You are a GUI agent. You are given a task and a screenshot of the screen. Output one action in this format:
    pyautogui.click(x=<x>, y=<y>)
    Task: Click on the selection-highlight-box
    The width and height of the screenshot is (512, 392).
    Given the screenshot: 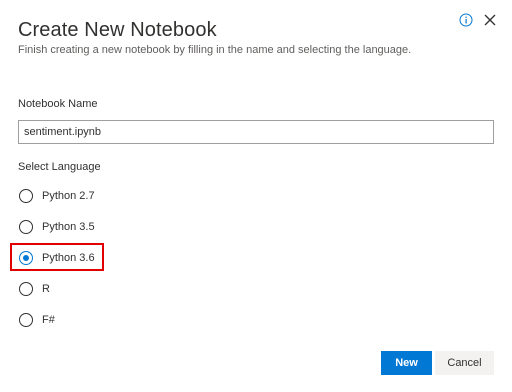 What is the action you would take?
    pyautogui.click(x=57, y=257)
    